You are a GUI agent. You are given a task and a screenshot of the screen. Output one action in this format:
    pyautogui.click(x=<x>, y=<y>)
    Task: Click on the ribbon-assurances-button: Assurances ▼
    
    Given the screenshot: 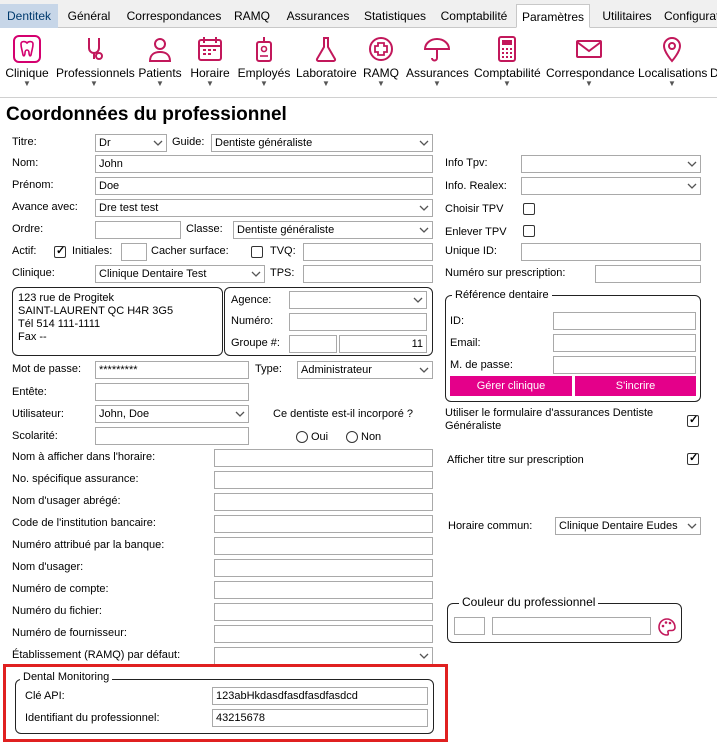 What is the action you would take?
    pyautogui.click(x=437, y=65)
    